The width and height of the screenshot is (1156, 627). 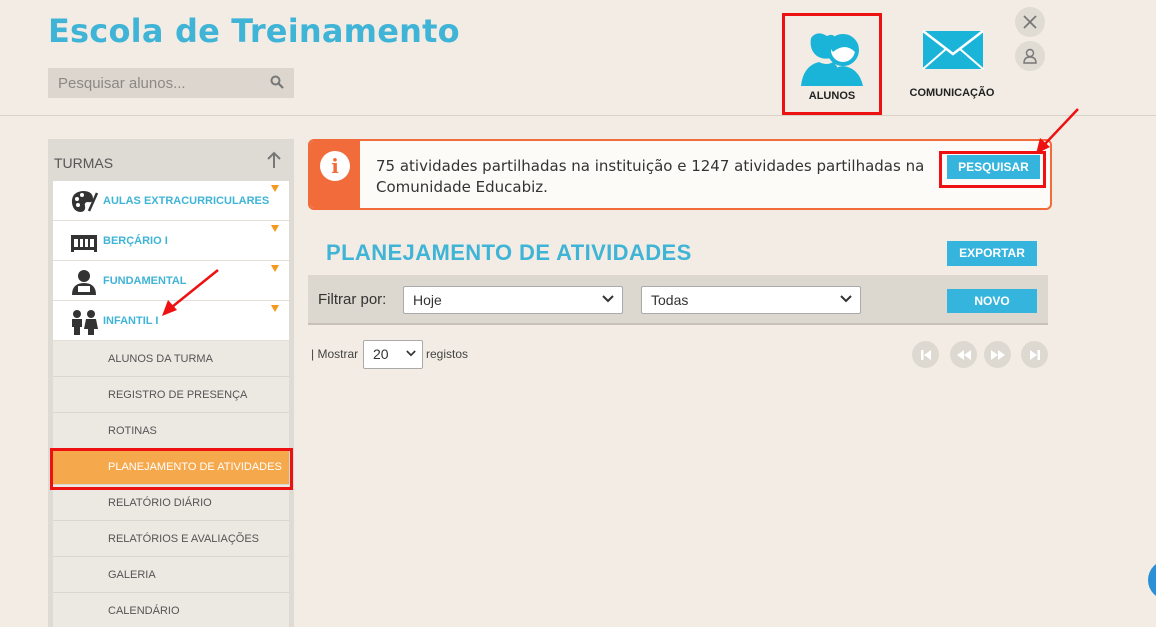 What do you see at coordinates (84, 243) in the screenshot?
I see `crib-icon` at bounding box center [84, 243].